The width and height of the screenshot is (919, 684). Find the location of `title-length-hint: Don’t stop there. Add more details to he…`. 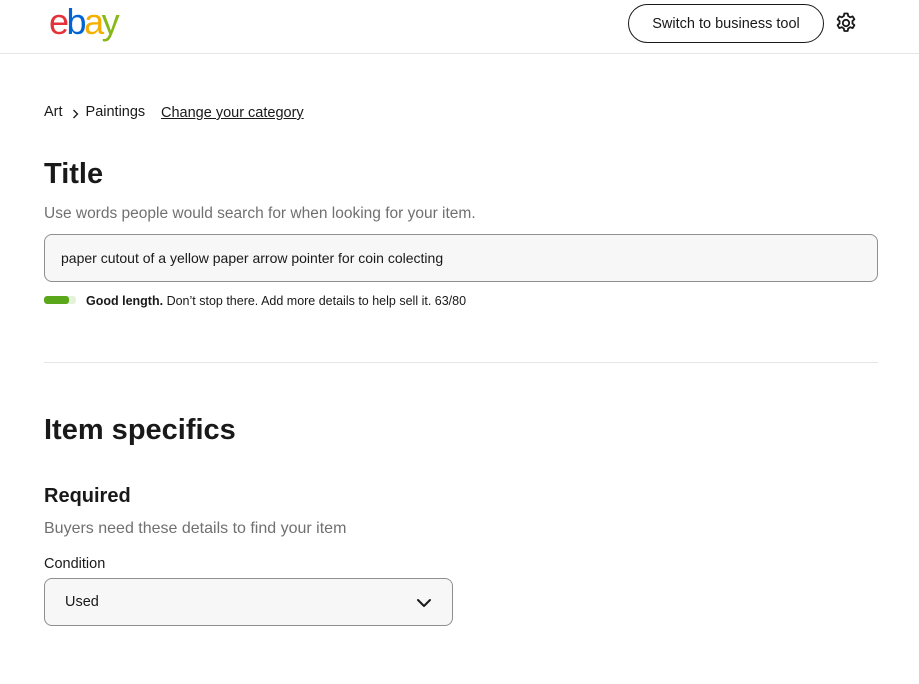

title-length-hint: Don’t stop there. Add more details to he… is located at coordinates (299, 301).